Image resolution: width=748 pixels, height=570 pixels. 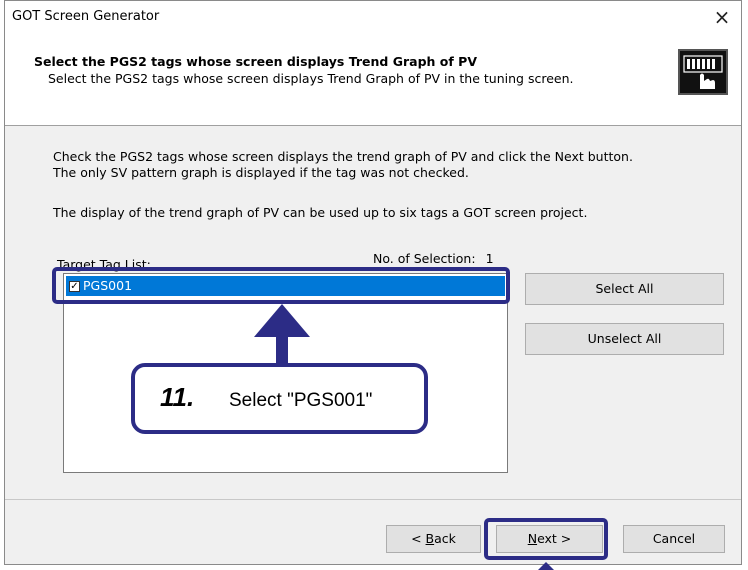 I want to click on cancel-button: Cancel, so click(x=674, y=539).